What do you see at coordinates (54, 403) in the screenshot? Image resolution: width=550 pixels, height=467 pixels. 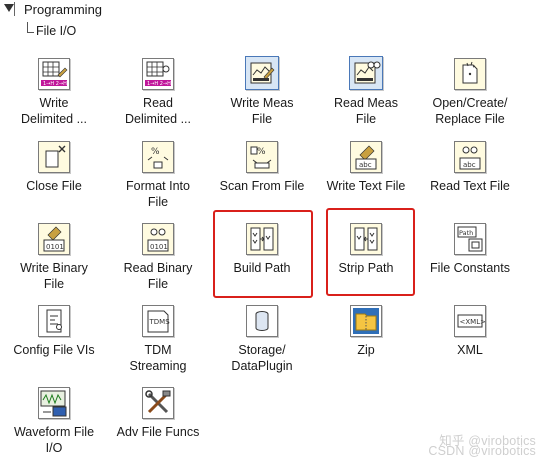 I see `waveform-file-icon` at bounding box center [54, 403].